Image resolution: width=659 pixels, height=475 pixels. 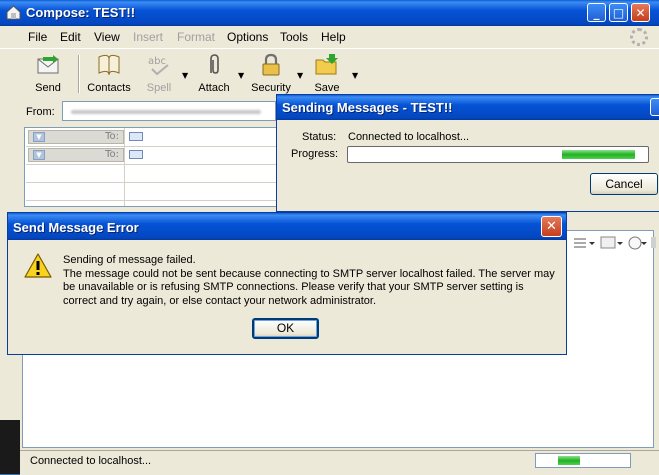 I want to click on save-dropdown-icon: ▼, so click(x=355, y=75).